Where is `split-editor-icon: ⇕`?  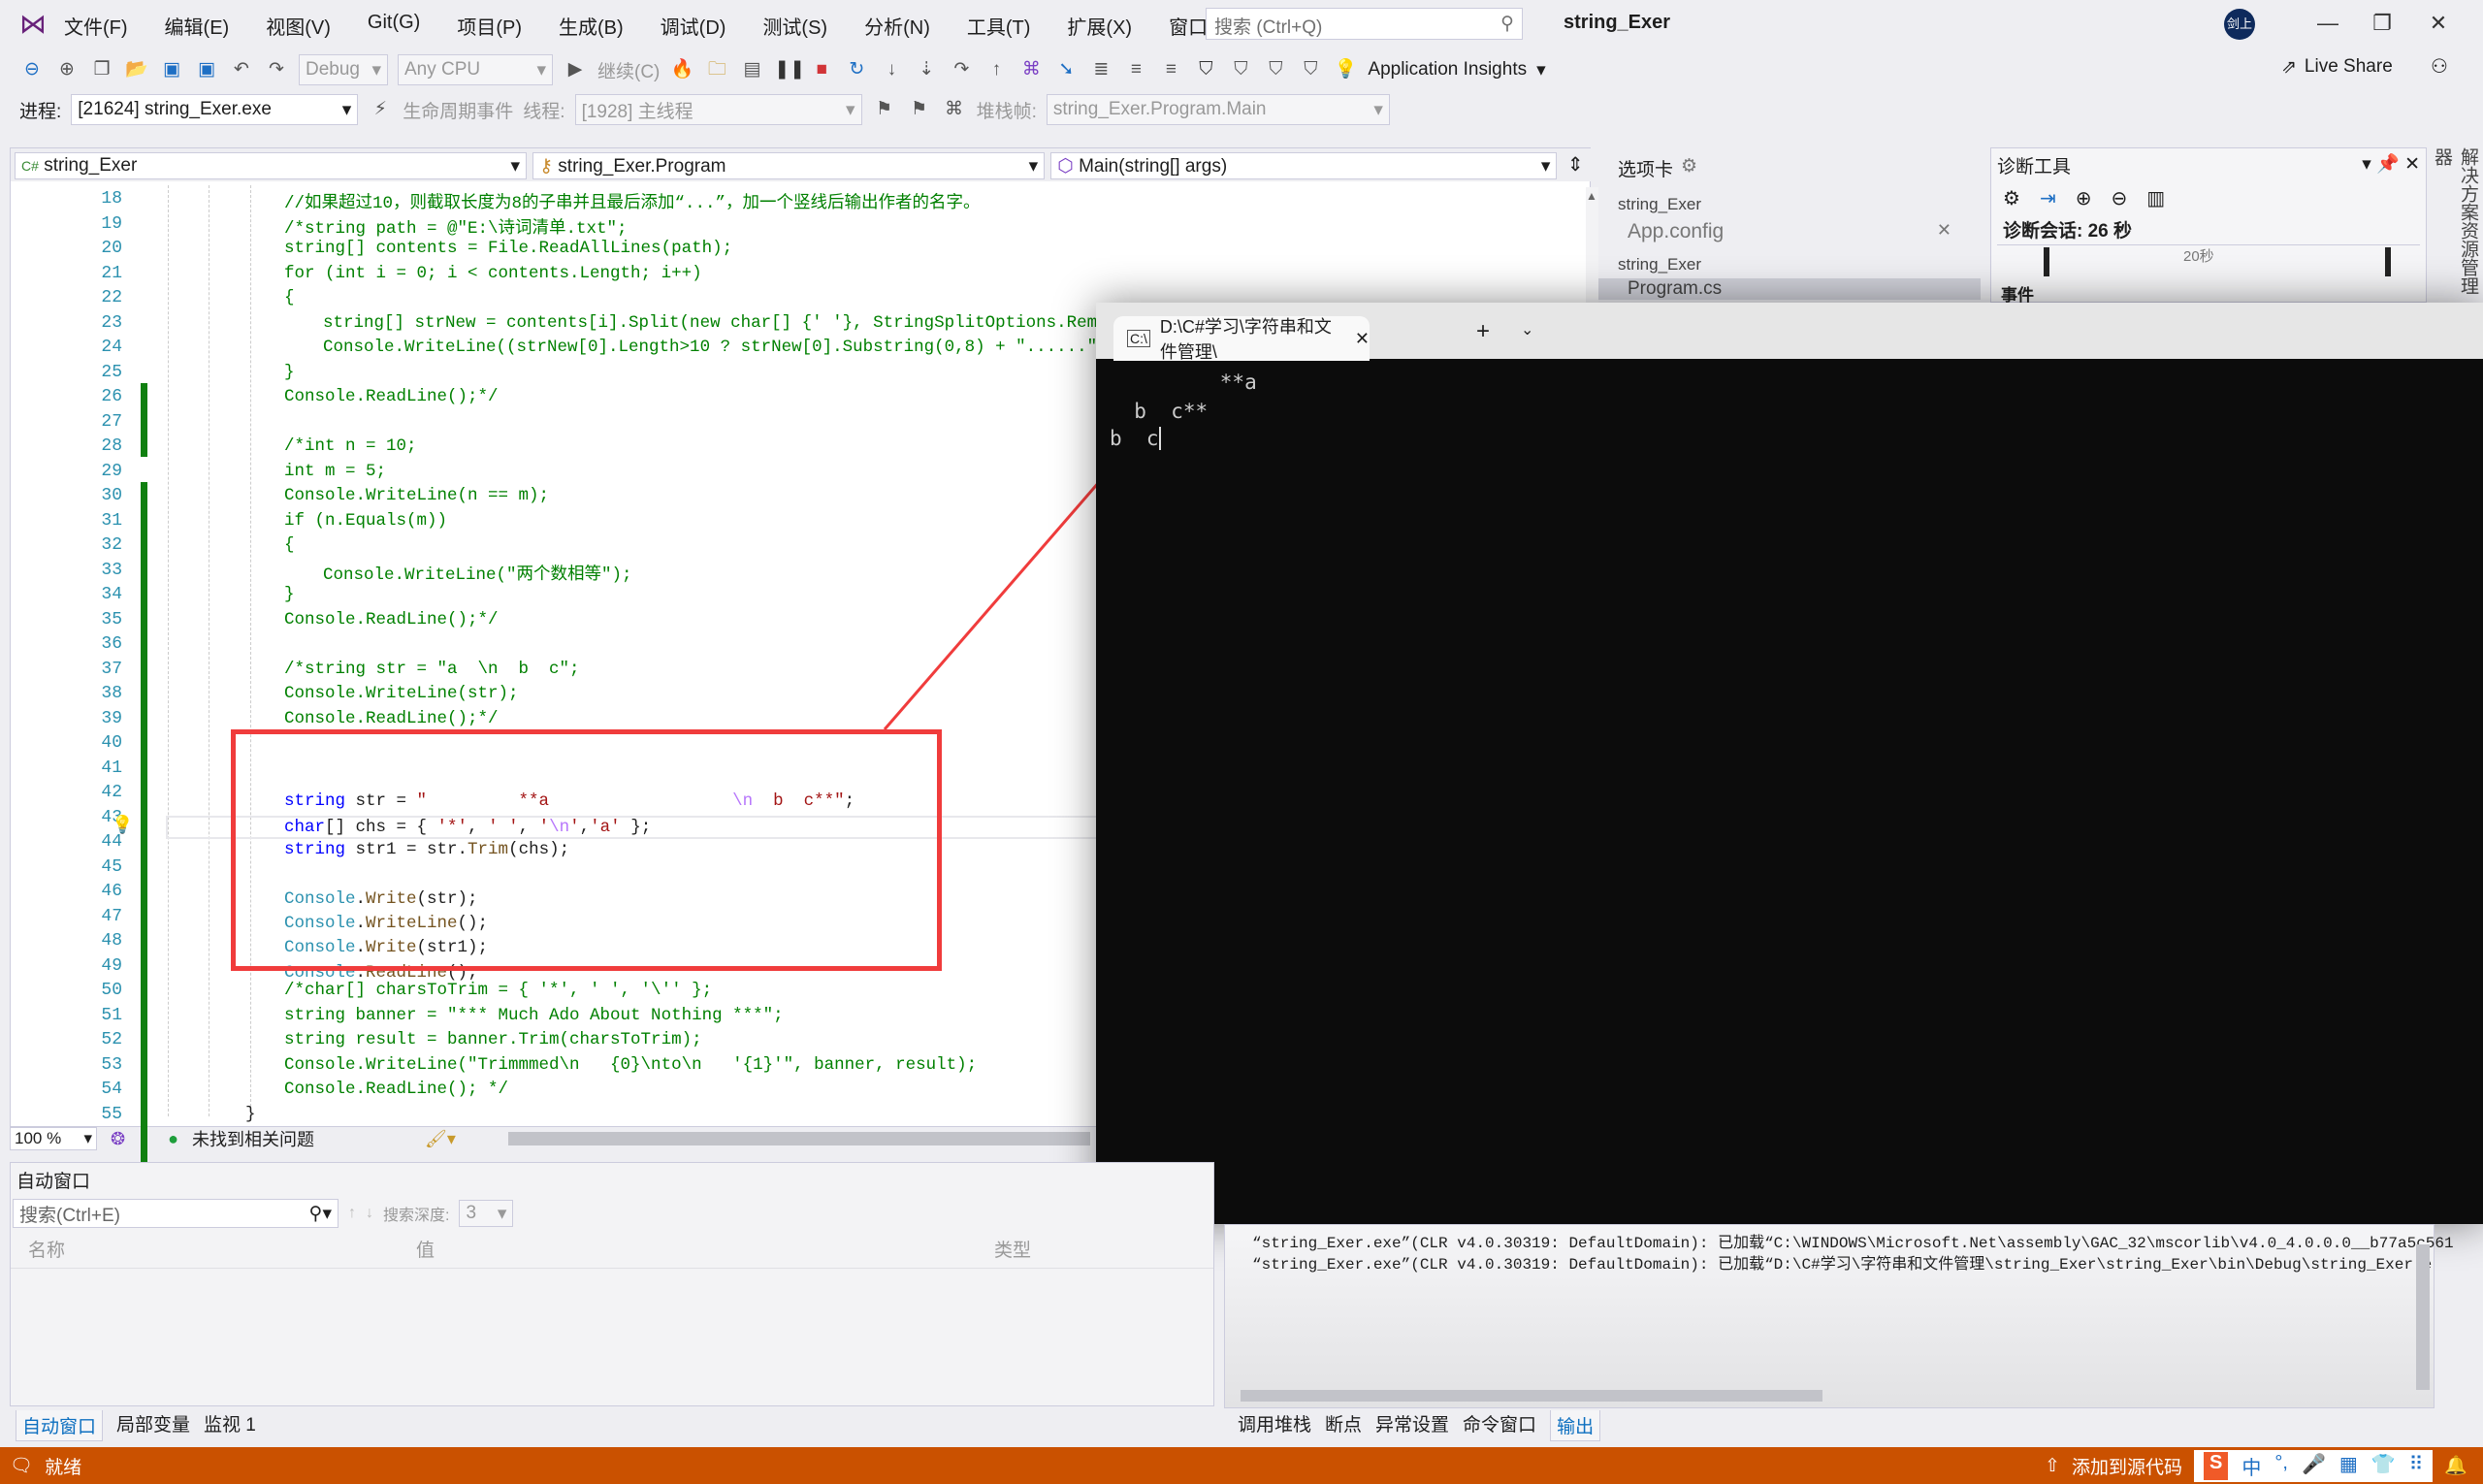
split-editor-icon: ⇕ is located at coordinates (1576, 164).